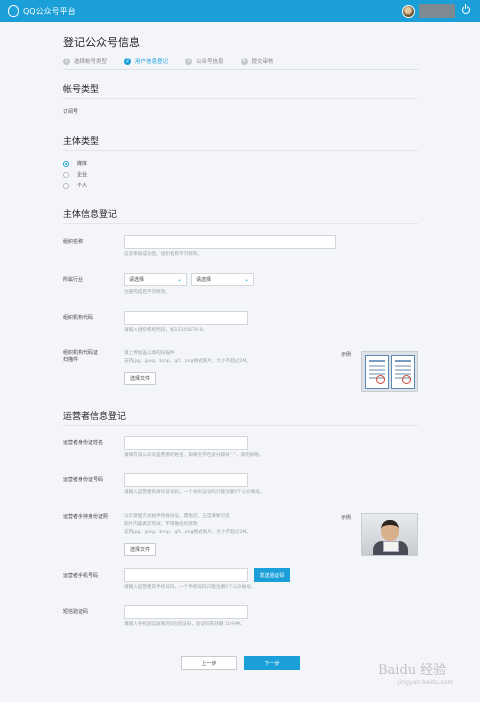  What do you see at coordinates (186, 612) in the screenshot?
I see `sms-code-input` at bounding box center [186, 612].